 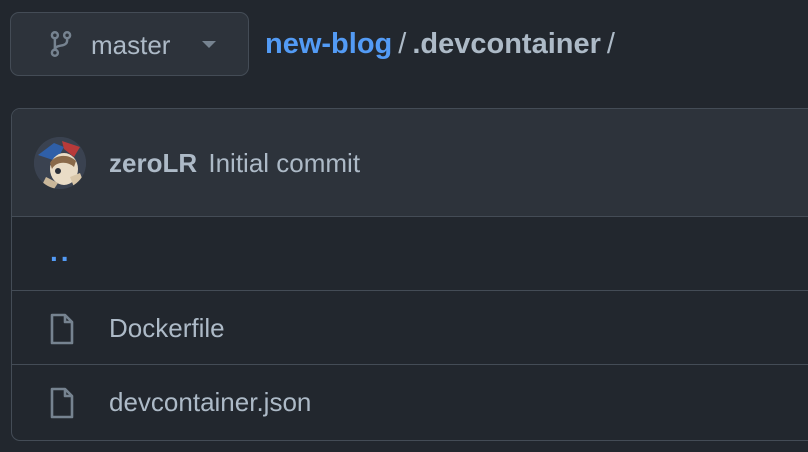 I want to click on avatar, so click(x=60, y=163).